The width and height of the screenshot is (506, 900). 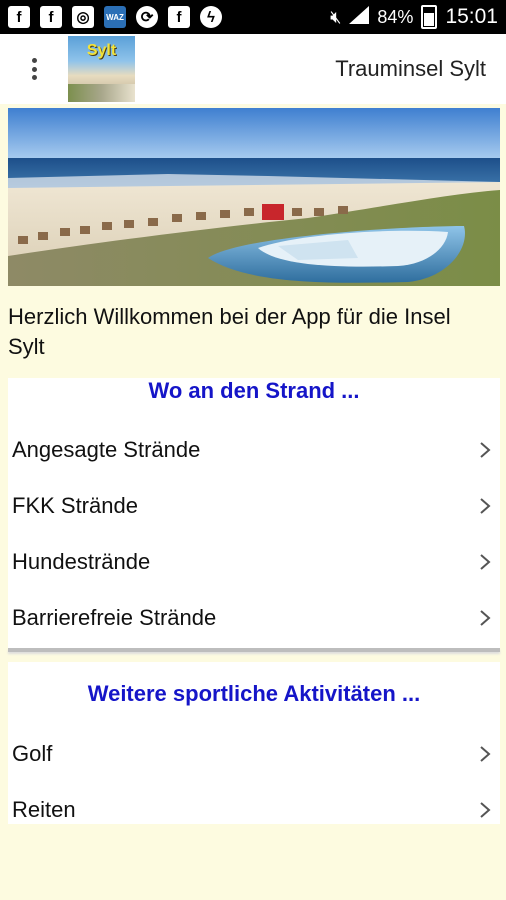 What do you see at coordinates (254, 754) in the screenshot?
I see `list-item-golf: Golf` at bounding box center [254, 754].